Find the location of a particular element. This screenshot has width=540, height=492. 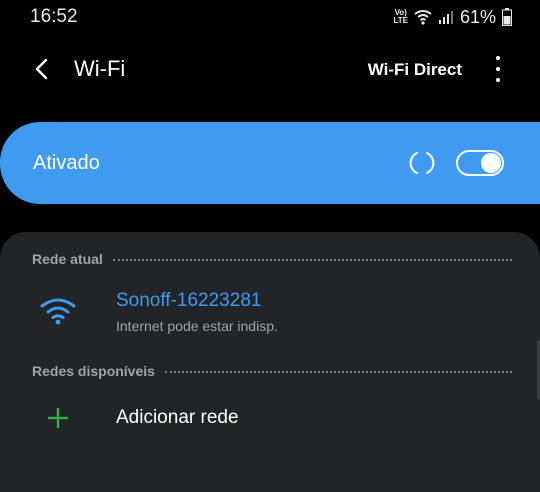

back-button is located at coordinates (41, 69).